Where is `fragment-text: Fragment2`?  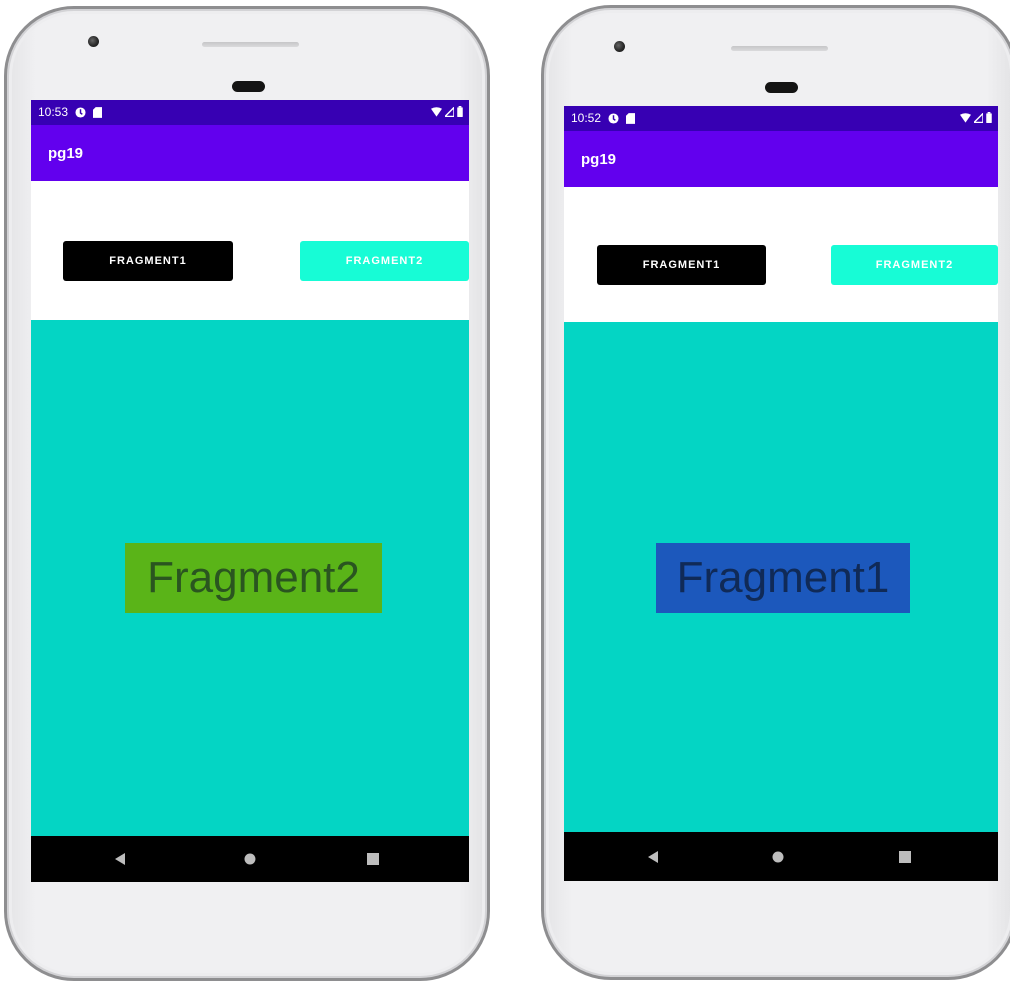 fragment-text: Fragment2 is located at coordinates (253, 578).